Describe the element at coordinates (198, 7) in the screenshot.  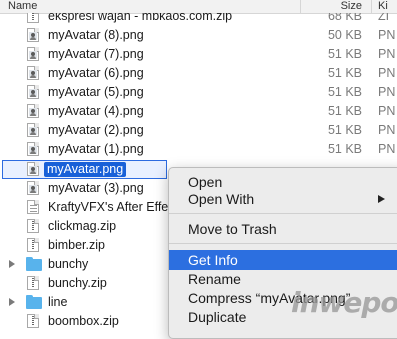
I see `column-header-bar: Name Size Ki` at that location.